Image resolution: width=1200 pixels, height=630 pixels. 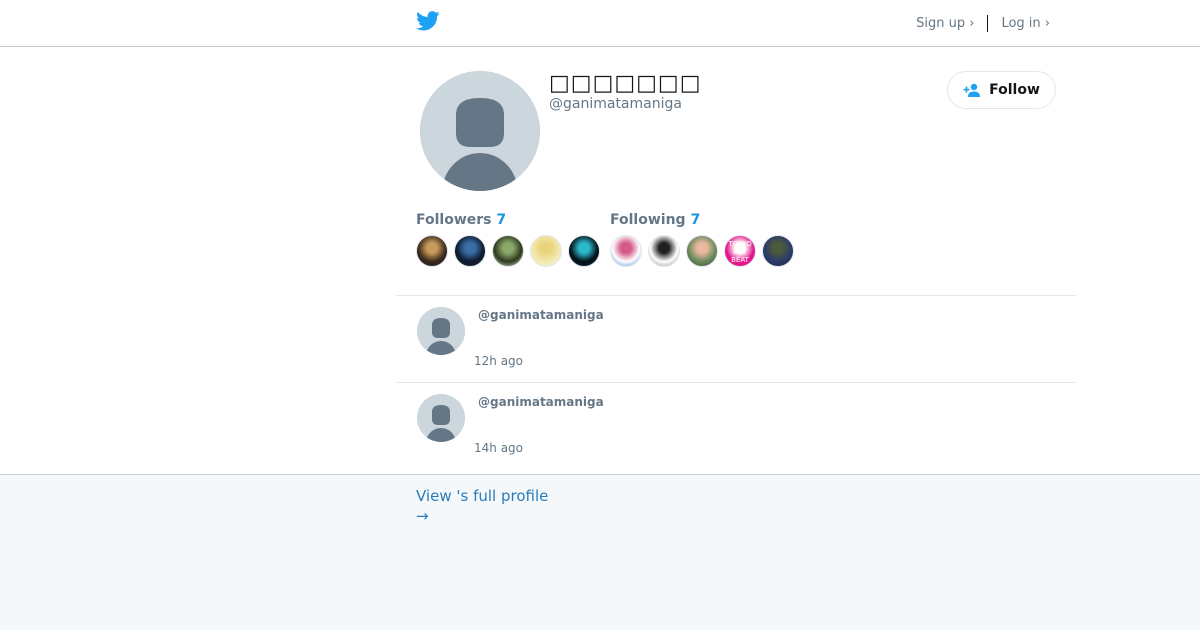 I want to click on following-count: 7, so click(x=695, y=220).